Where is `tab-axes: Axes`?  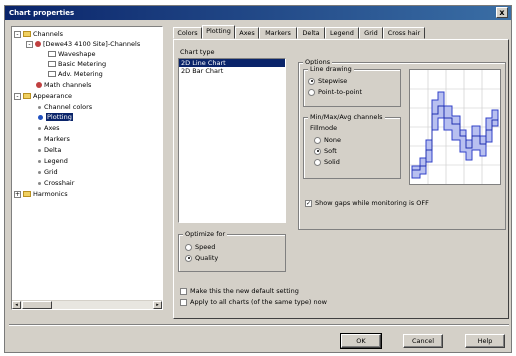 tab-axes: Axes is located at coordinates (247, 33).